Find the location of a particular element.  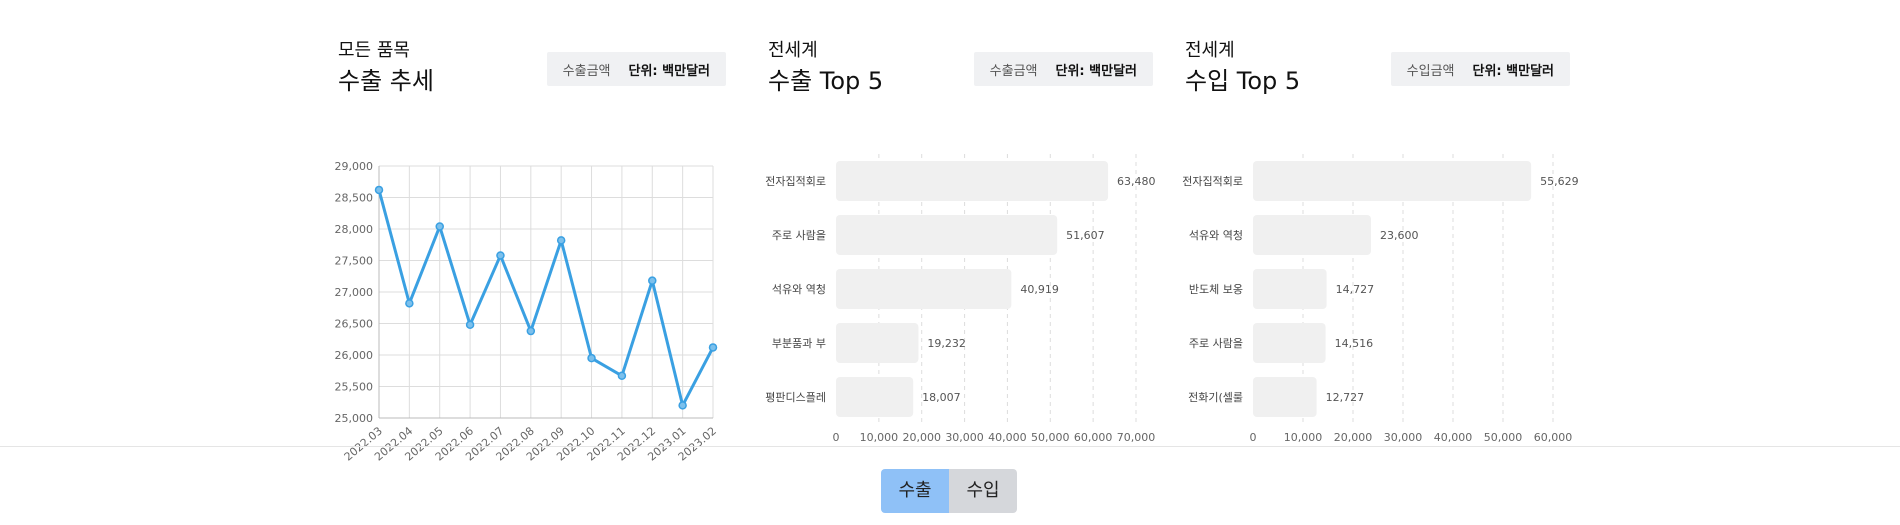

trend-unit-box: 수출금액 단위: 백만달러 is located at coordinates (636, 69).